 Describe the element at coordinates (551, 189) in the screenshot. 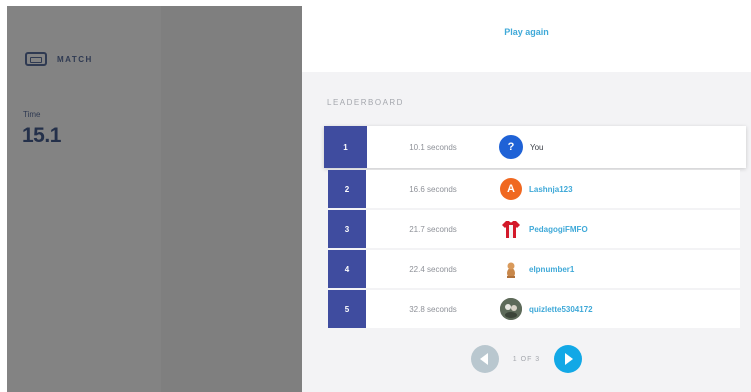

I see `row-username-link: Lashnja123` at that location.